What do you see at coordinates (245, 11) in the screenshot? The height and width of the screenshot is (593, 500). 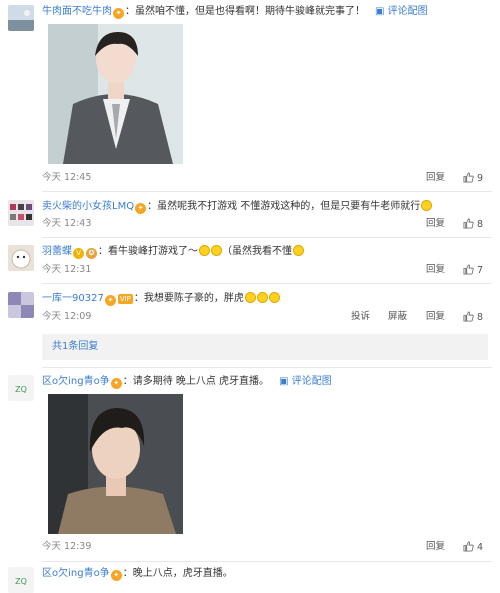 I see `comment-text: ：虽然咱不懂，但是也得看啊！期待牛骏峰就完事了！` at bounding box center [245, 11].